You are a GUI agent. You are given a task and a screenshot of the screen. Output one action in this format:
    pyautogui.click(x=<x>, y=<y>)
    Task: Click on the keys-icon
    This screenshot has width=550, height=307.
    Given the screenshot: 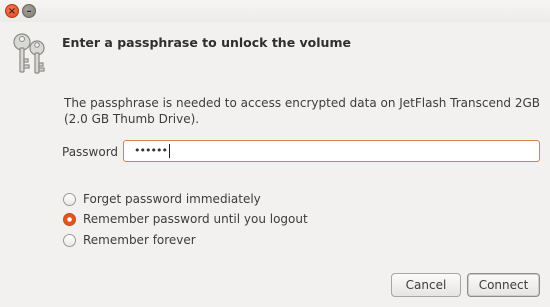 What is the action you would take?
    pyautogui.click(x=29, y=53)
    